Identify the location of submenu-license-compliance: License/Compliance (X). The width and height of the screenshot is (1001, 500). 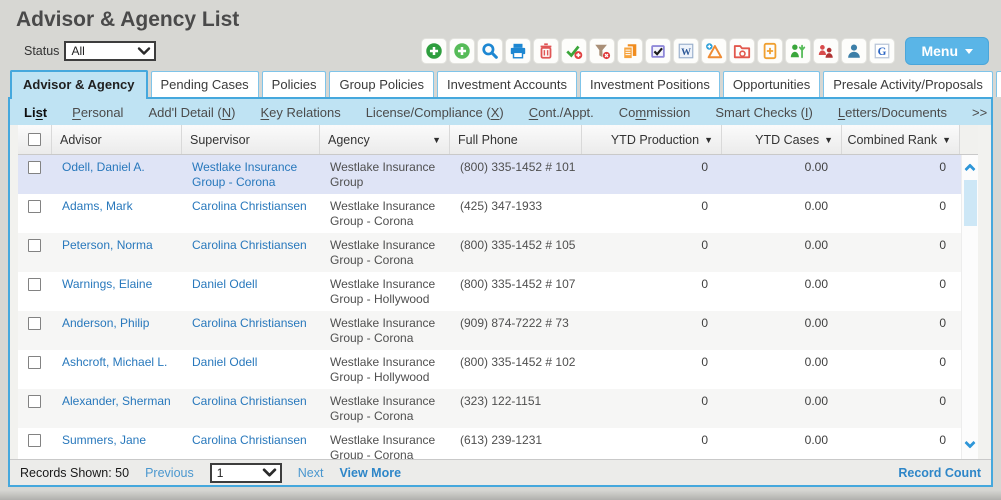
(435, 112).